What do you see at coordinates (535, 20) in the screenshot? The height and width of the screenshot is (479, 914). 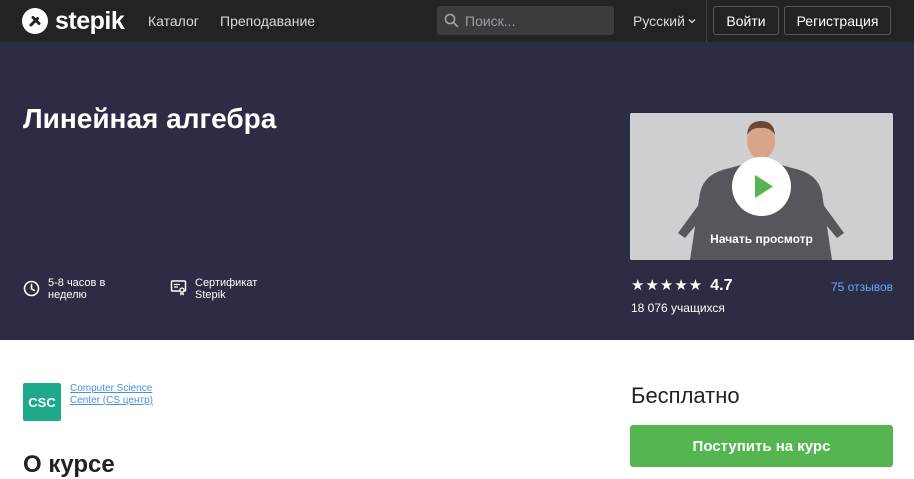 I see `search-input` at bounding box center [535, 20].